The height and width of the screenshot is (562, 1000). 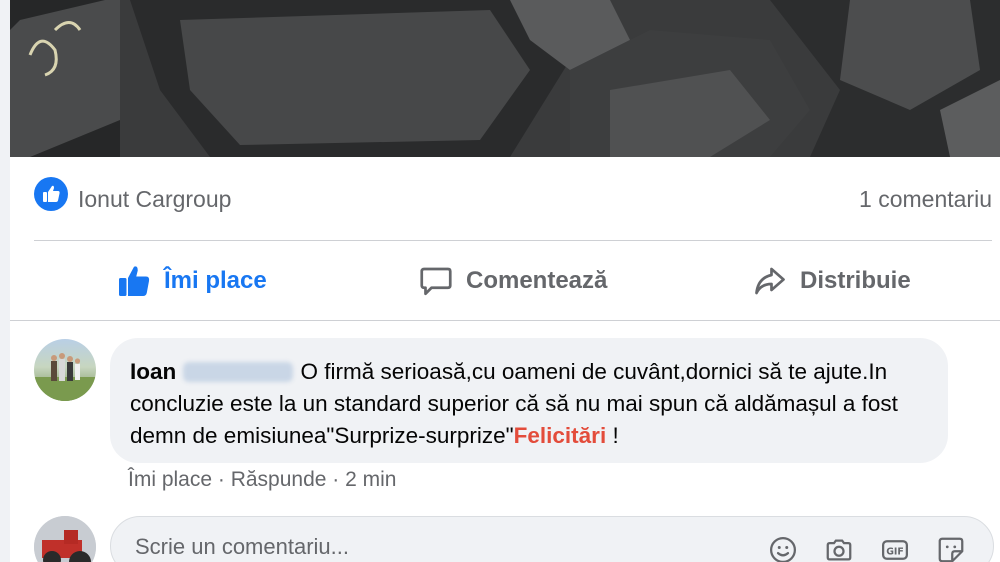 What do you see at coordinates (215, 280) in the screenshot?
I see `like-button-label: Îmi place` at bounding box center [215, 280].